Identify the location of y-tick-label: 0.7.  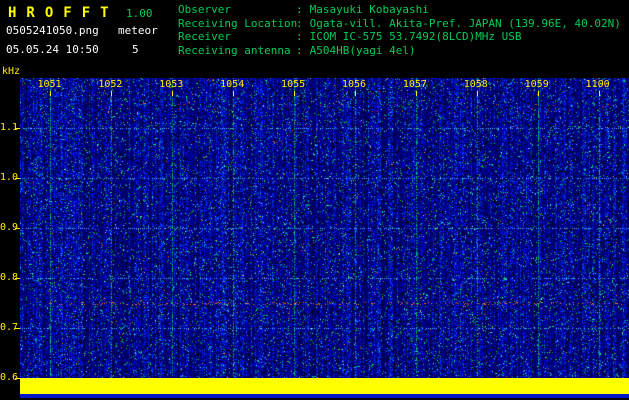
(9, 327).